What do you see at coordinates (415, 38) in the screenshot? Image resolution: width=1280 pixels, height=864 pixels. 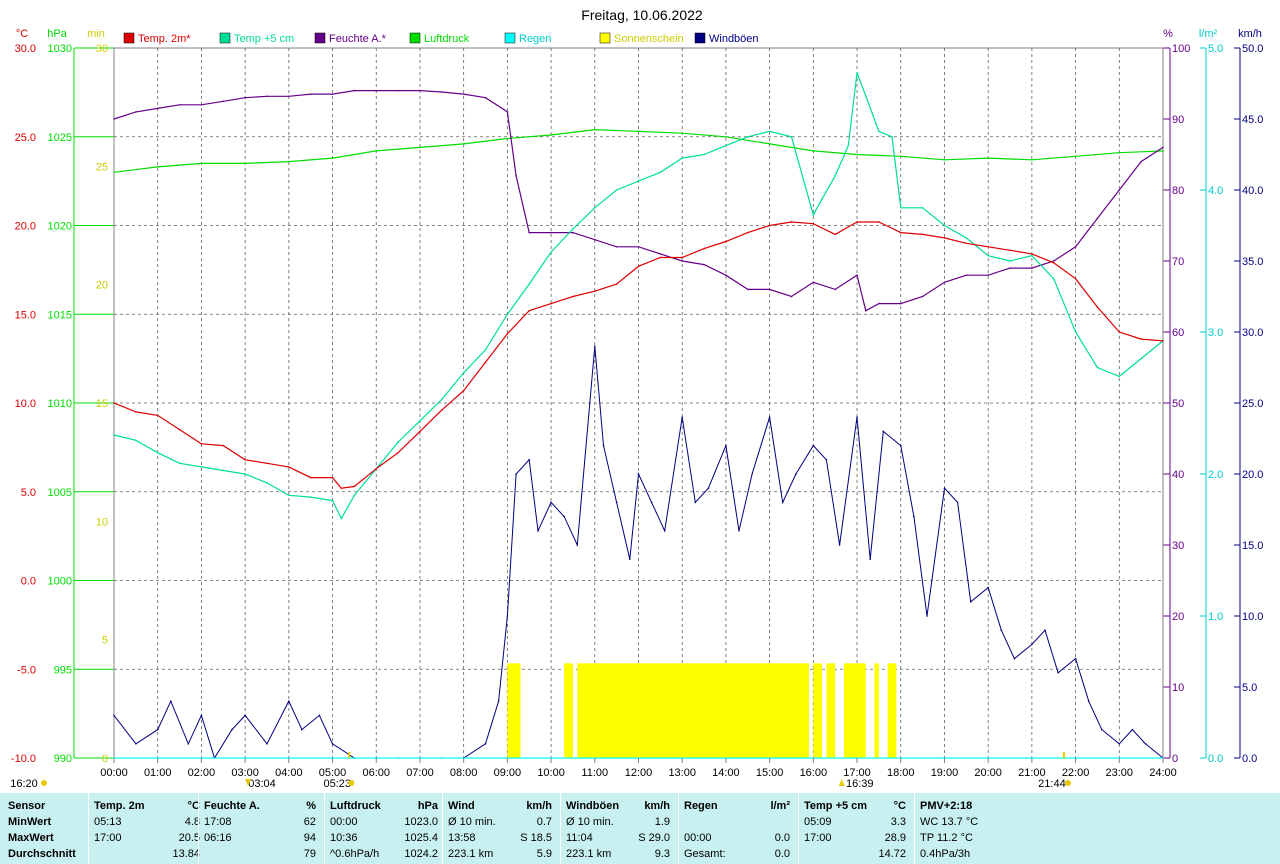 I see `legend-swatch-pressure` at bounding box center [415, 38].